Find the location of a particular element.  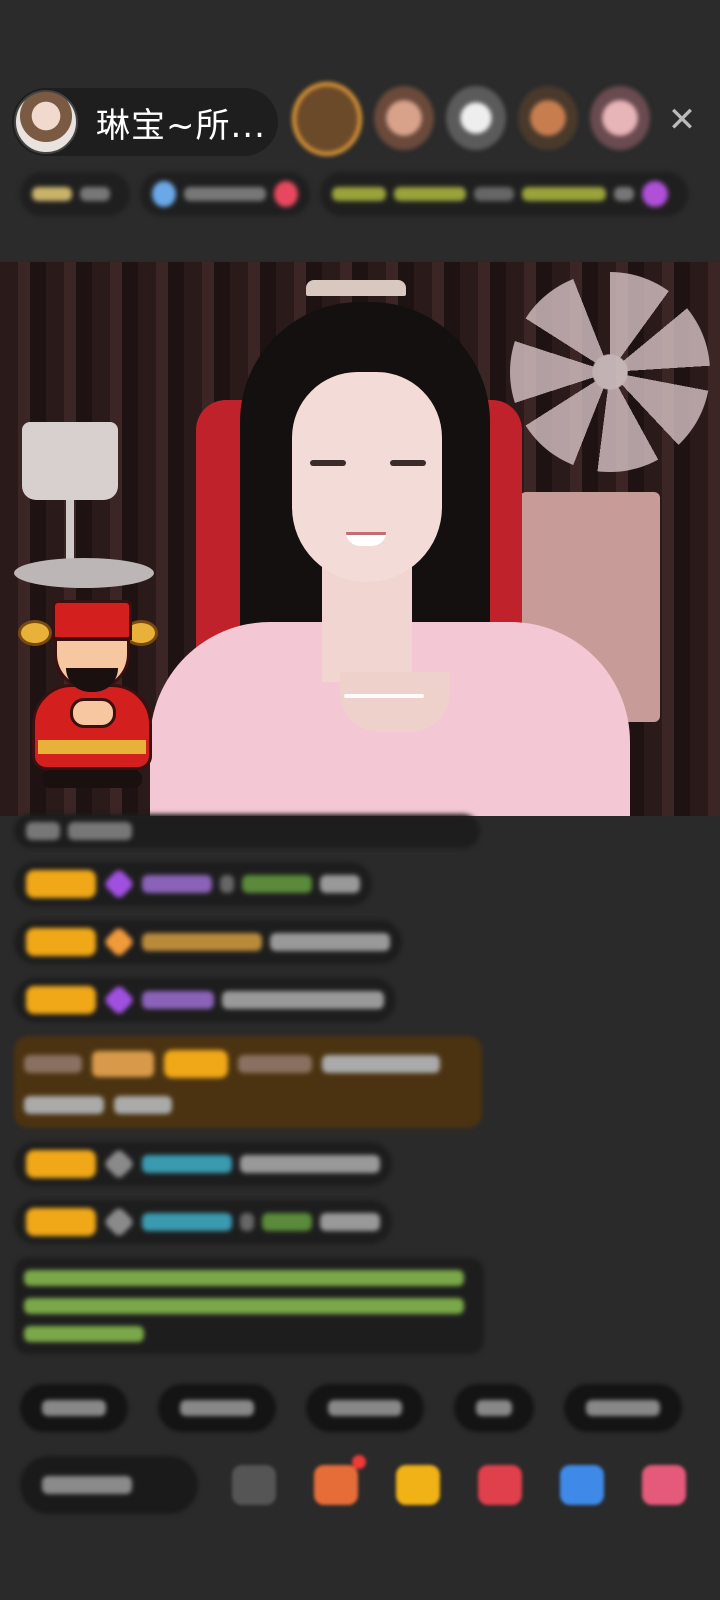

fortune-god-belt is located at coordinates (92, 747).